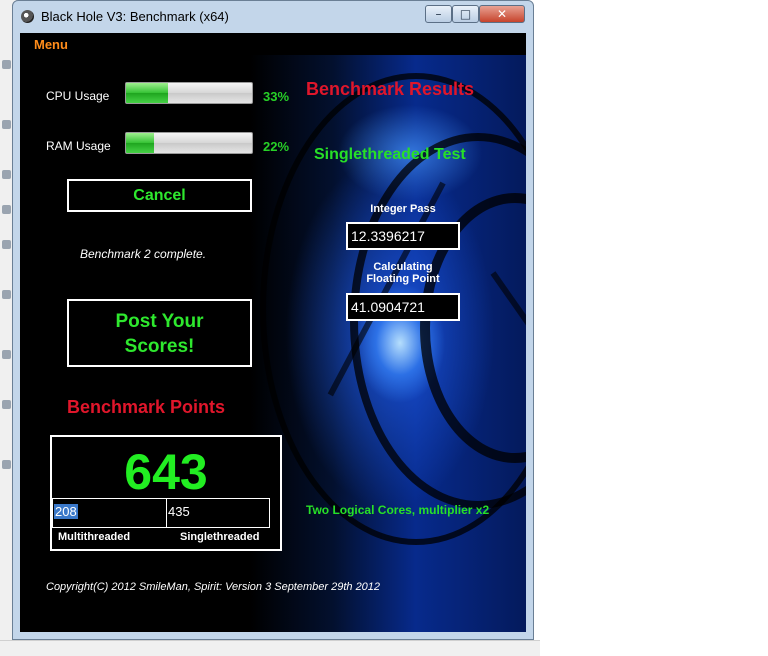  Describe the element at coordinates (403, 307) in the screenshot. I see `floating-point-value-field: 41.0904721` at that location.